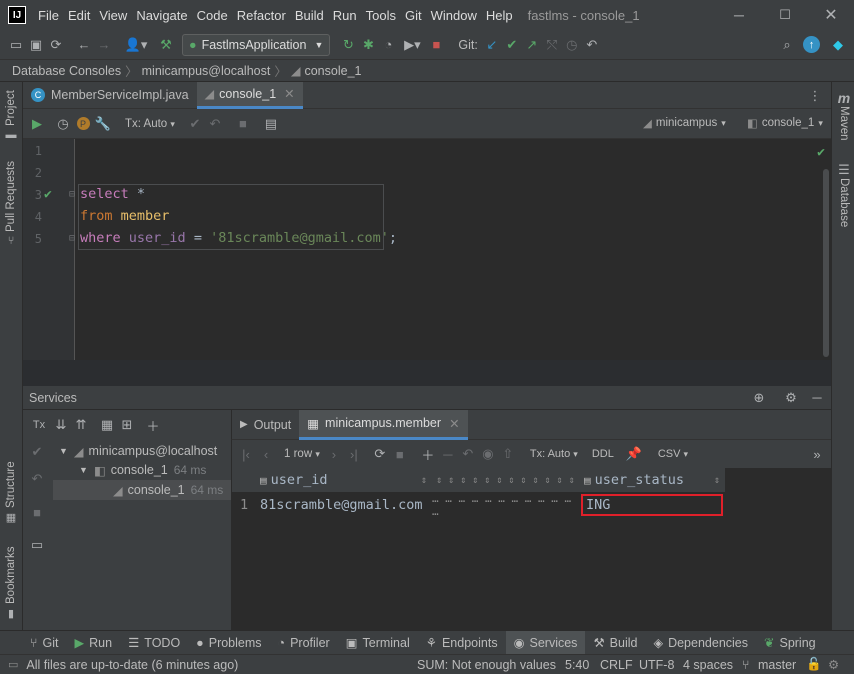  What do you see at coordinates (368, 45) in the screenshot?
I see `debug-icon: ✱` at bounding box center [368, 45].